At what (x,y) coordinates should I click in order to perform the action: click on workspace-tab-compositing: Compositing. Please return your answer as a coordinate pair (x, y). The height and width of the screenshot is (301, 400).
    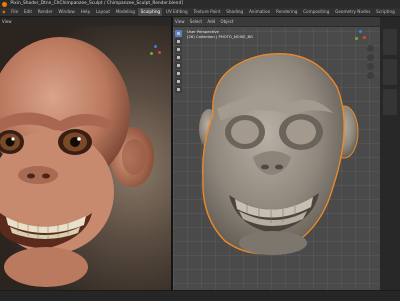
    Looking at the image, I should click on (316, 12).